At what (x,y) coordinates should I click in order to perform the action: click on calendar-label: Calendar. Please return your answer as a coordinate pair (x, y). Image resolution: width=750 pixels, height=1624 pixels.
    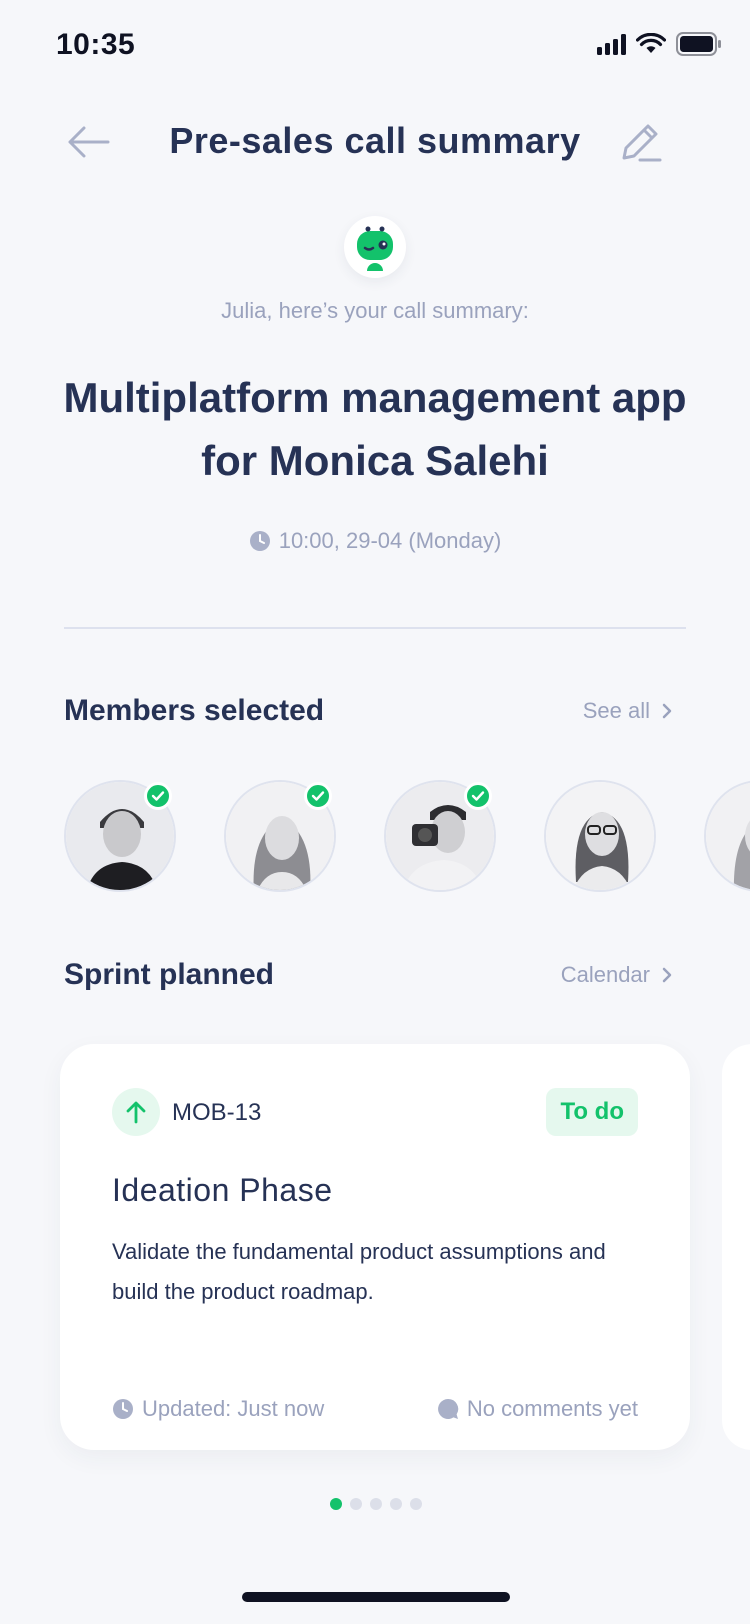
    Looking at the image, I should click on (605, 974).